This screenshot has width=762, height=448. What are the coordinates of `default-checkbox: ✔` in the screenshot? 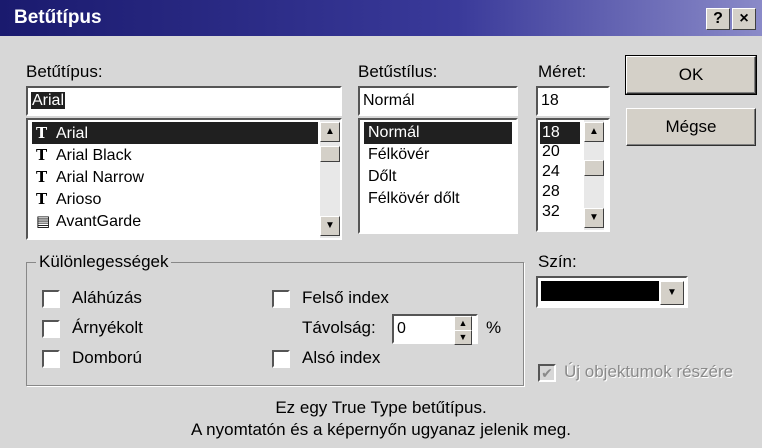 It's located at (547, 373).